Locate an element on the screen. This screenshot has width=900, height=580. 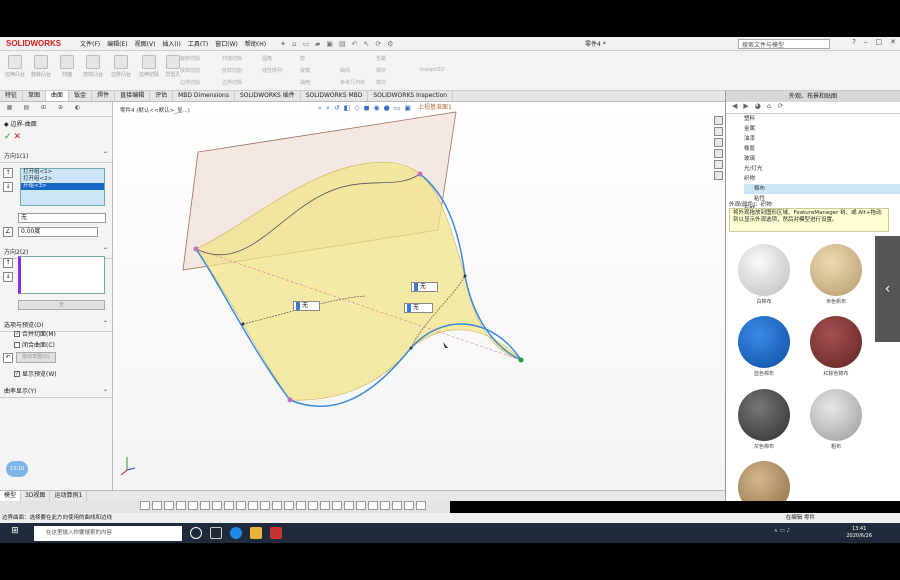
instant3d-button: Instant3D is located at coordinates (432, 70).